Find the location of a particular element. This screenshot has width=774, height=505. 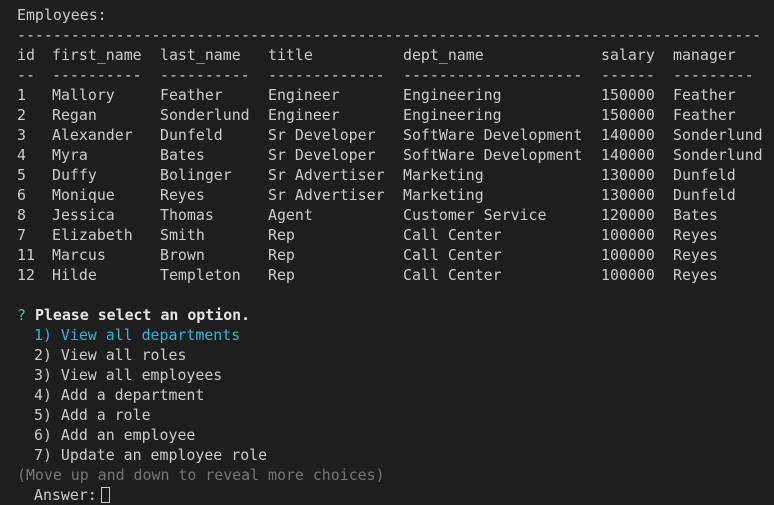

cell-id: 5 is located at coordinates (21, 175).